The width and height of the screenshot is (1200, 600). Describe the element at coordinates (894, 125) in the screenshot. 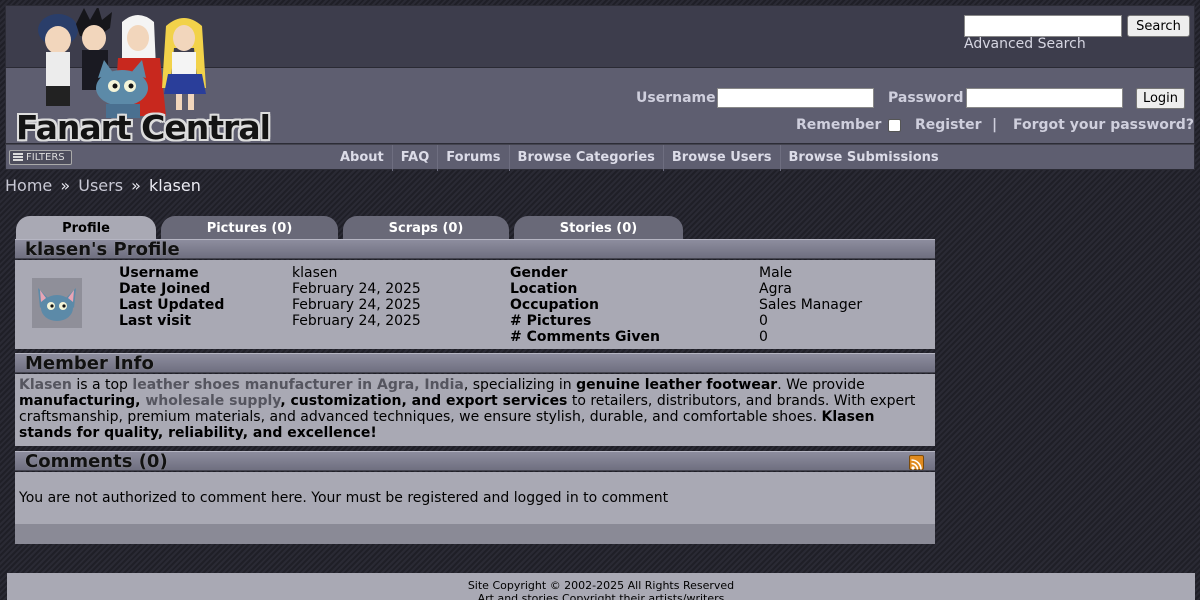

I see `remember-checkbox` at that location.